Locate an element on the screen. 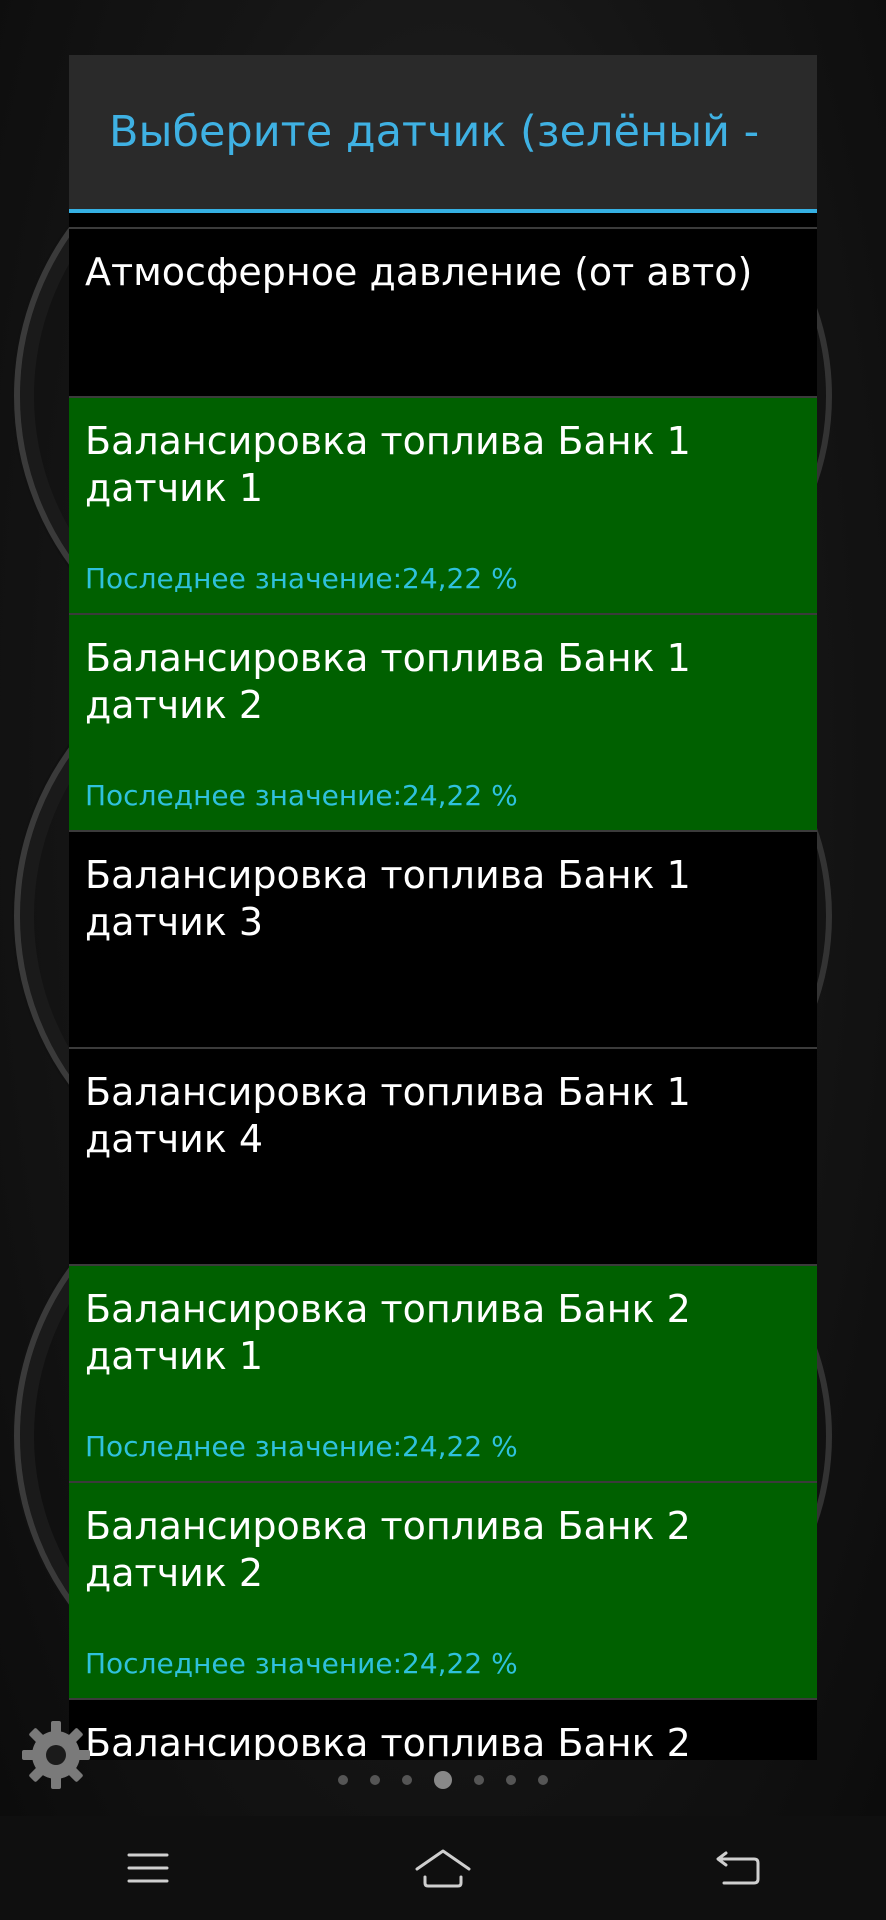 This screenshot has height=1920, width=886. sensor-name: Балансировка топлива Банк 2 датчик 2 is located at coordinates (388, 1549).